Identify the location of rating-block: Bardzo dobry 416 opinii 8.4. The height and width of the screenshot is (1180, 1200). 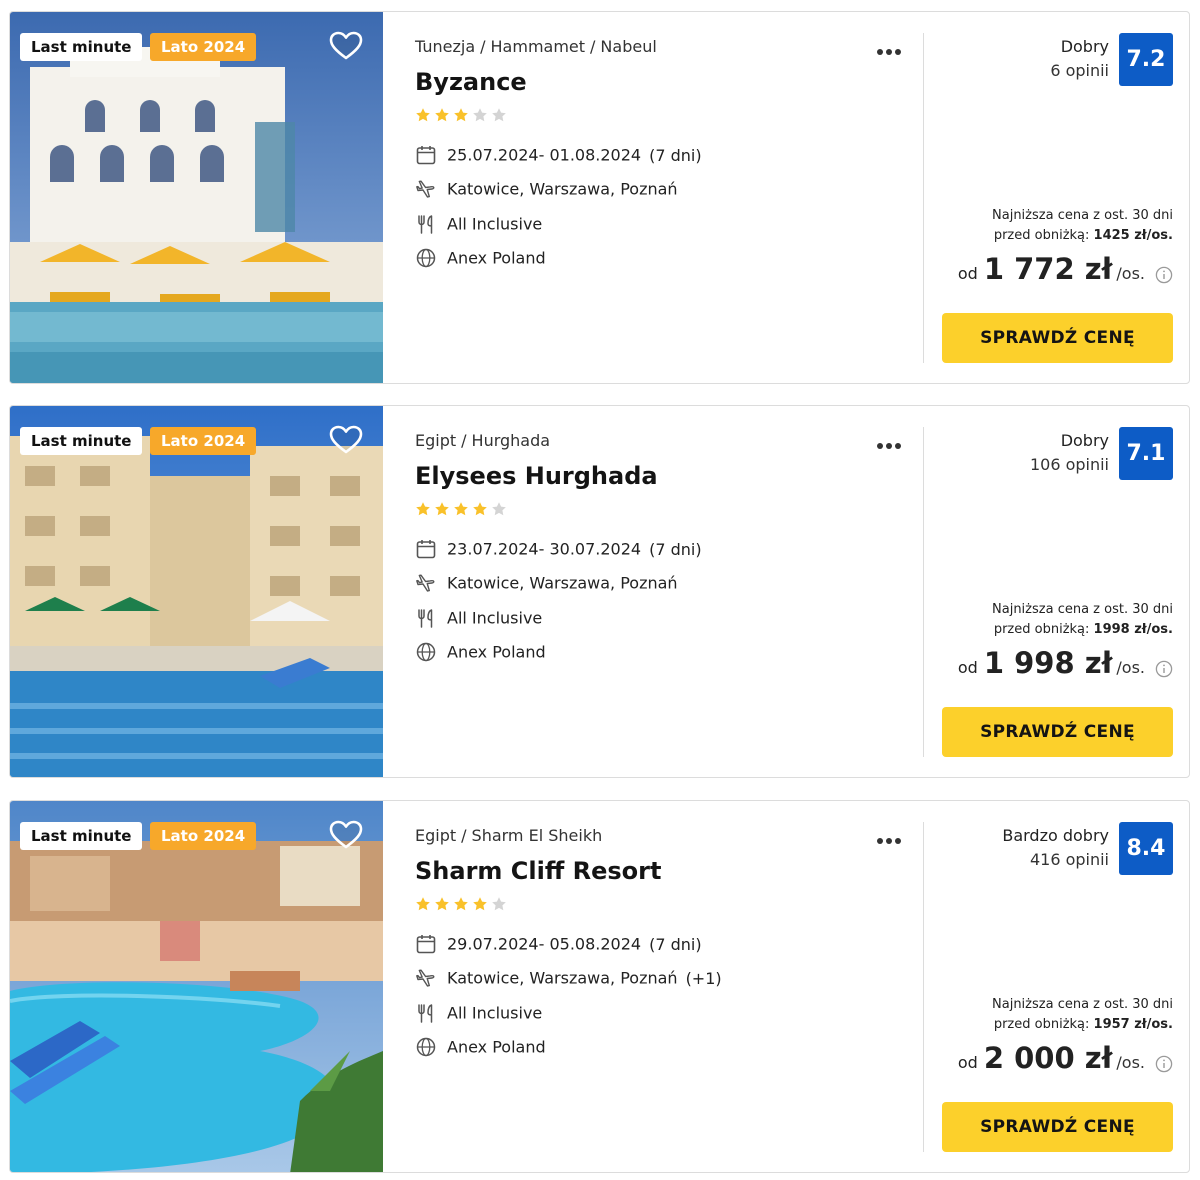
(1058, 849).